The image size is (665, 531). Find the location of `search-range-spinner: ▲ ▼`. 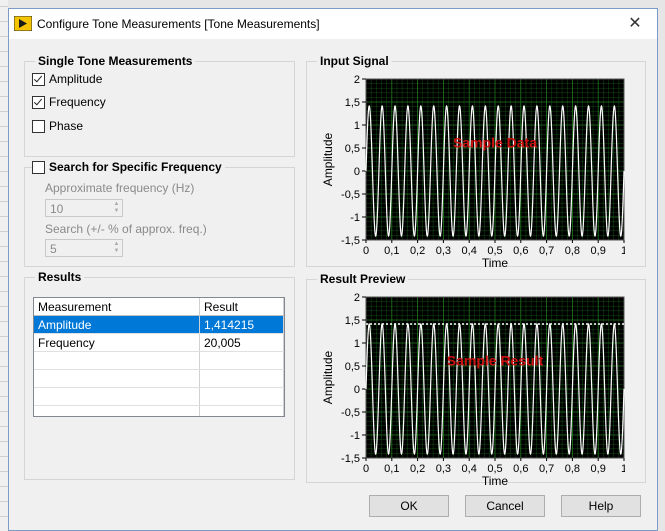

search-range-spinner: ▲ ▼ is located at coordinates (116, 248).